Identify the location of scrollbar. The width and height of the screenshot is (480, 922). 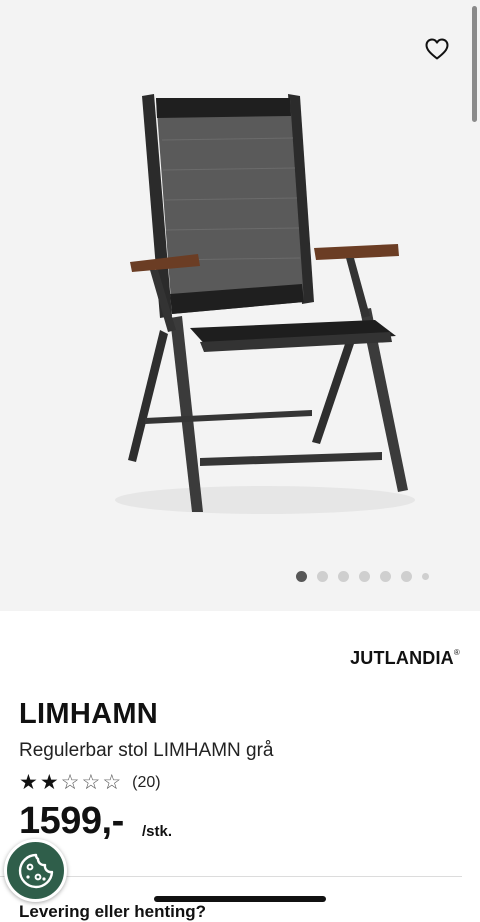
(474, 64).